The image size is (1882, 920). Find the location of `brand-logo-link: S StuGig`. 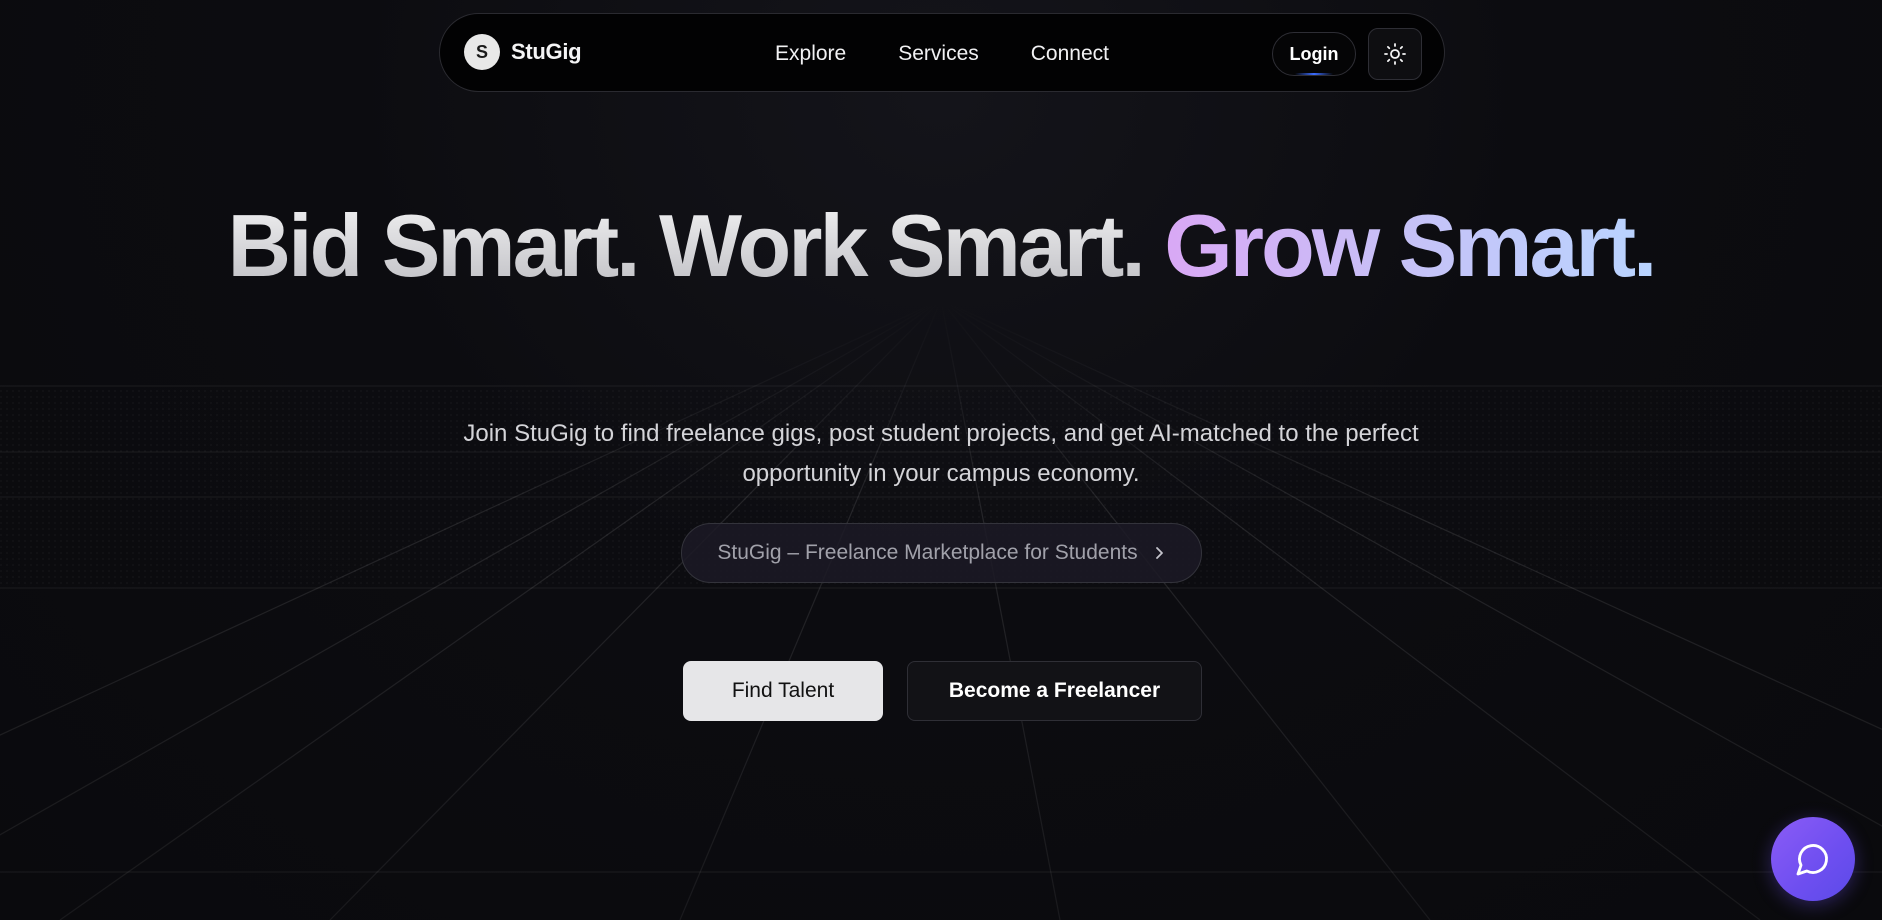

brand-logo-link: S StuGig is located at coordinates (523, 52).